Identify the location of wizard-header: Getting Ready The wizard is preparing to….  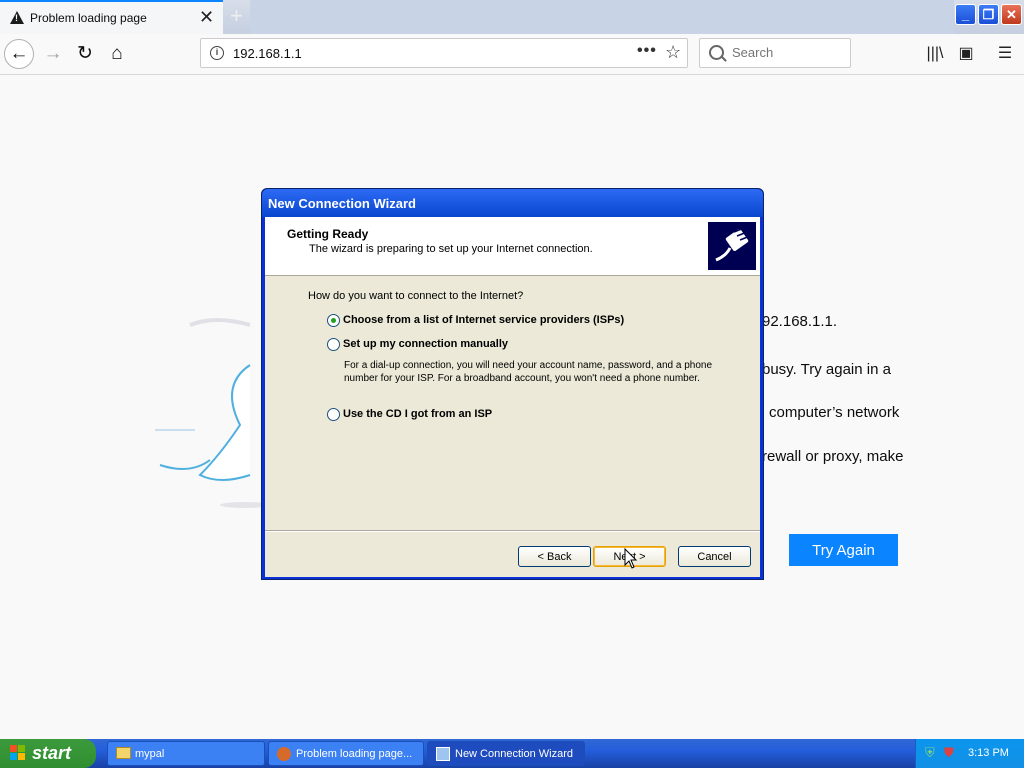
(512, 246).